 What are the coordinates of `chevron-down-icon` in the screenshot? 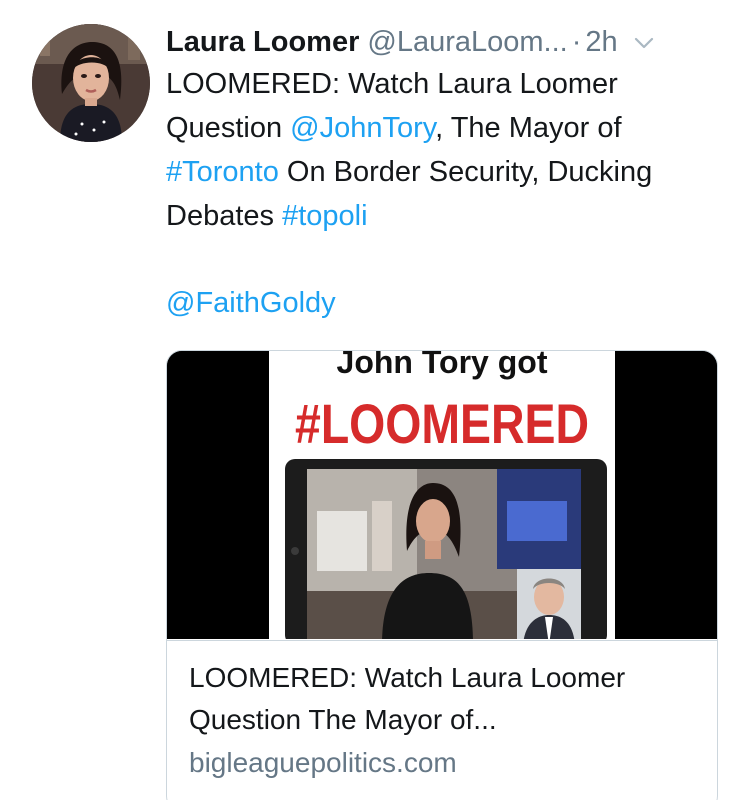 It's located at (644, 42).